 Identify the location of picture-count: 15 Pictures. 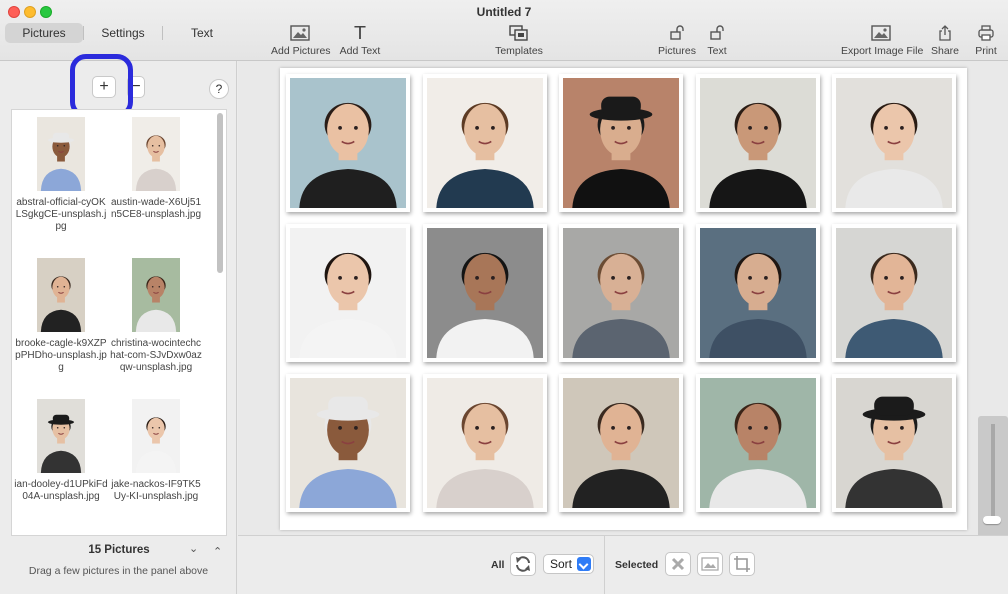
(119, 550).